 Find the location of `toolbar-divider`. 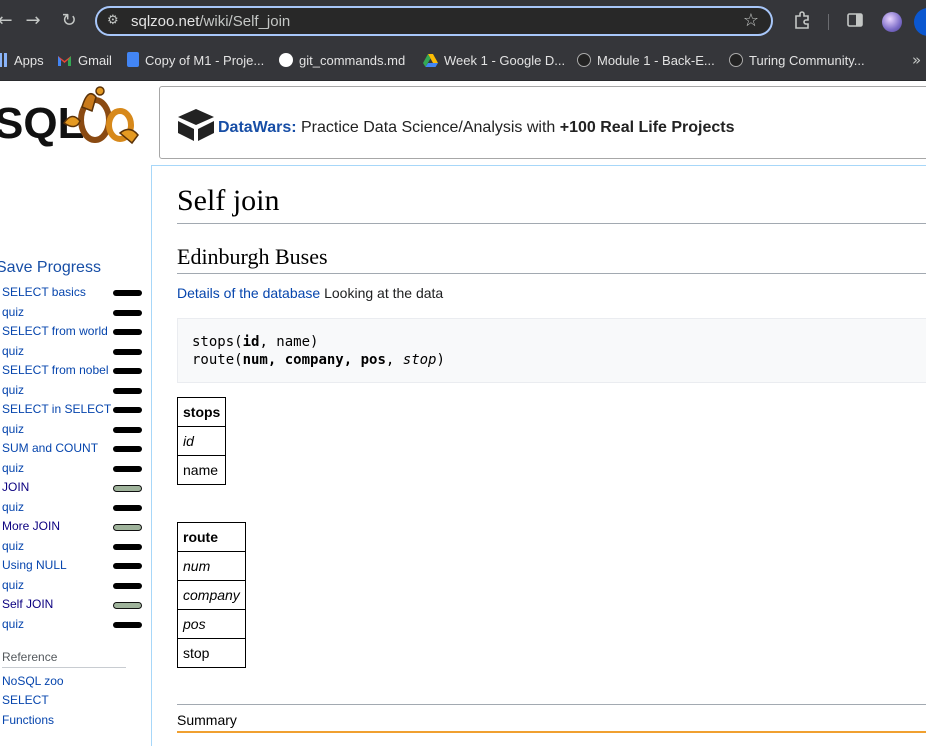

toolbar-divider is located at coordinates (828, 22).